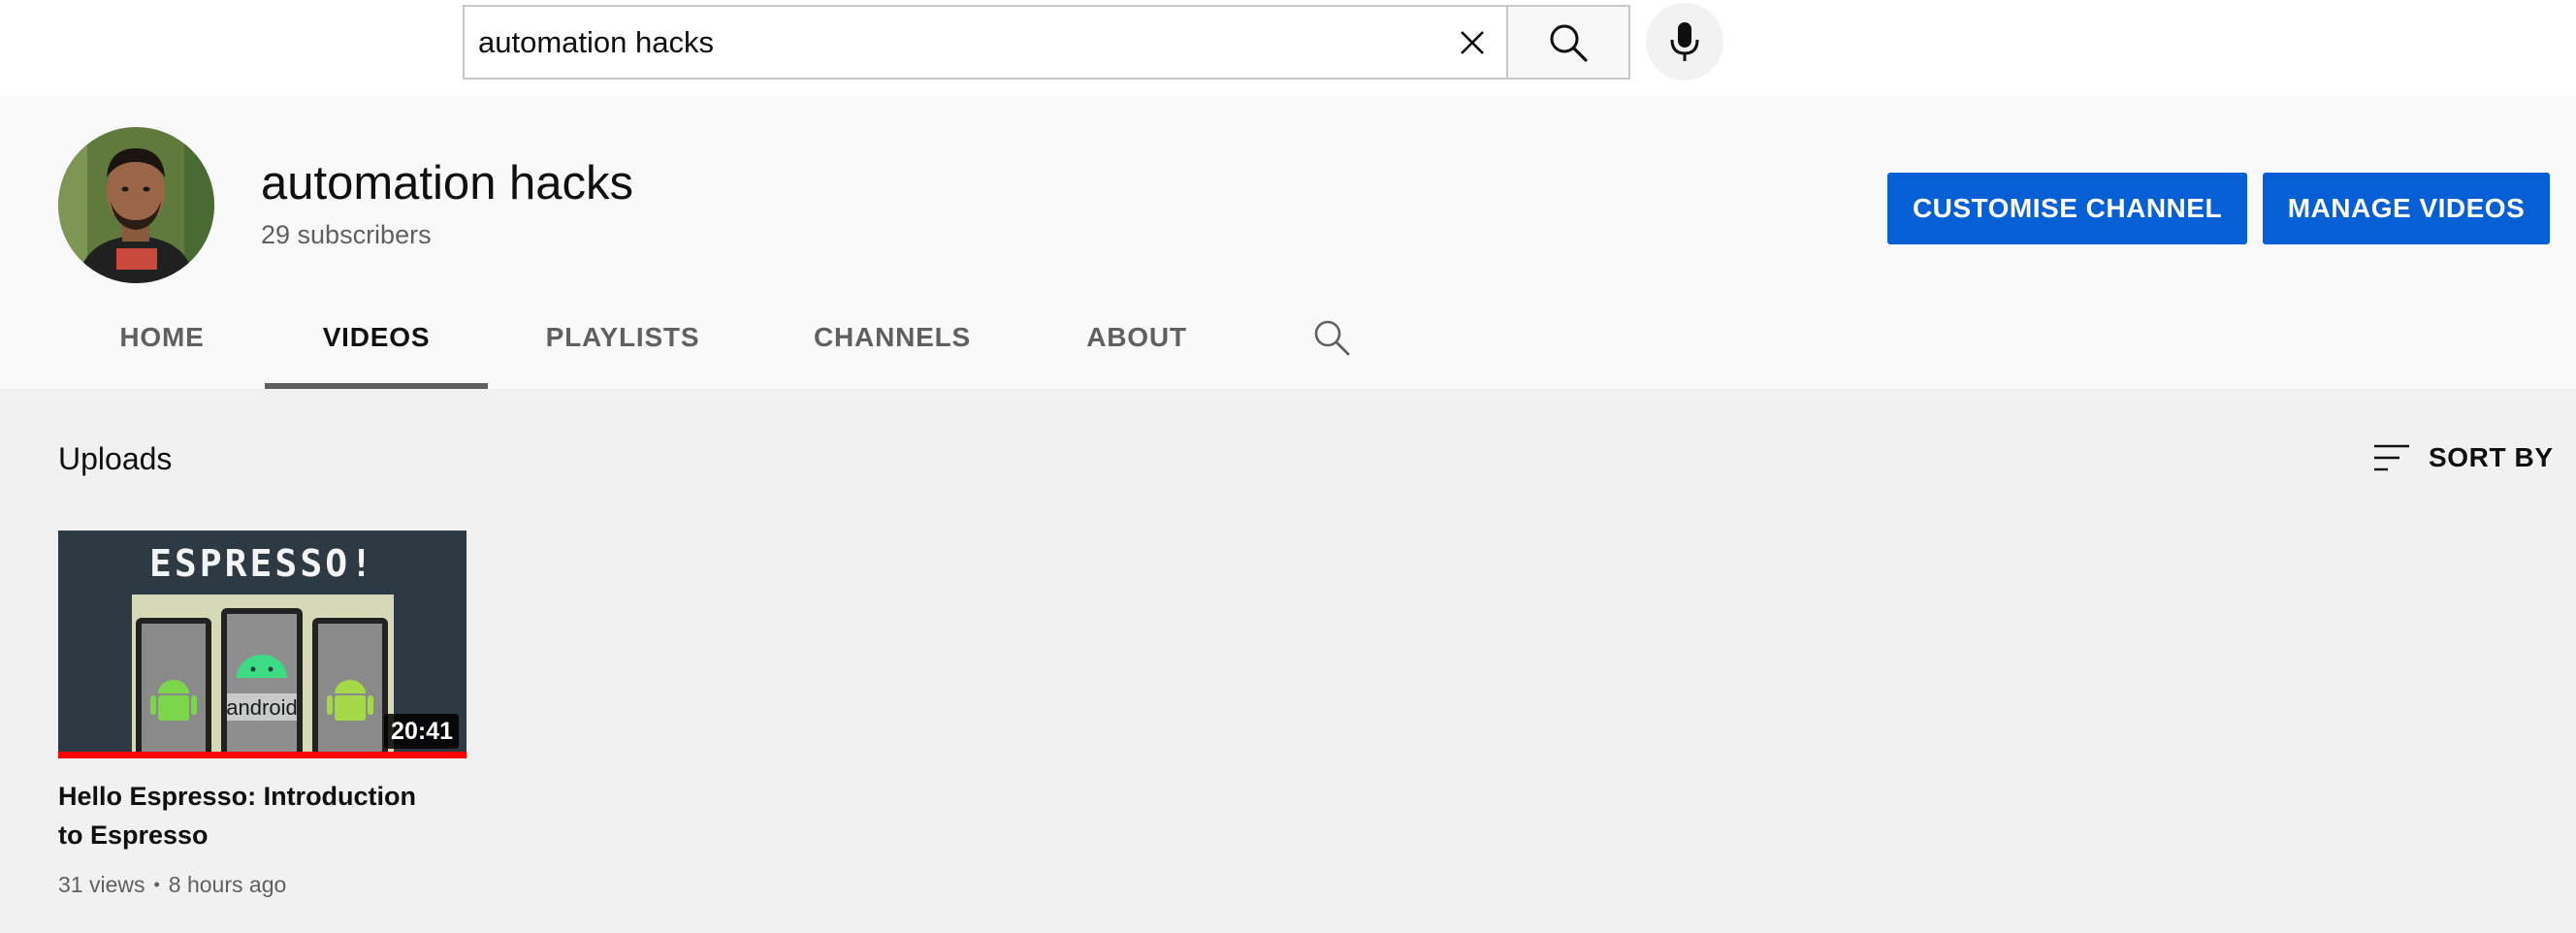  What do you see at coordinates (2391, 458) in the screenshot?
I see `sort-icon` at bounding box center [2391, 458].